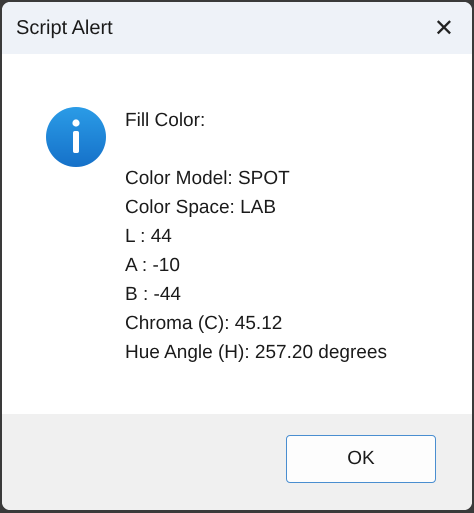 The height and width of the screenshot is (513, 474). I want to click on window-title: Script Alert, so click(64, 28).